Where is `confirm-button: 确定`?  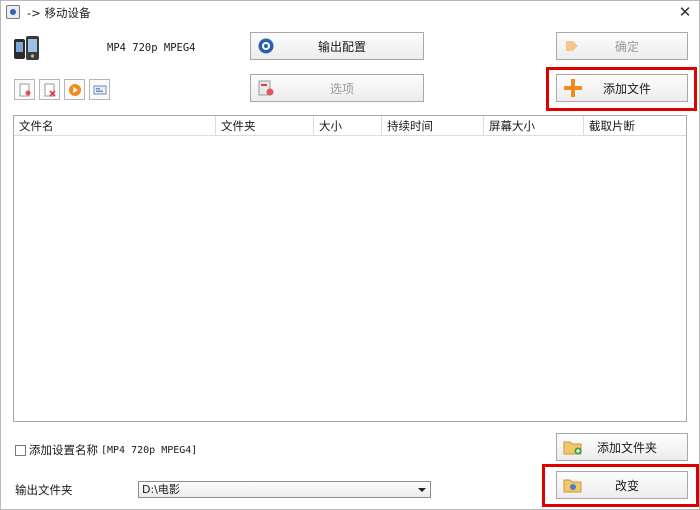
confirm-button: 确定 is located at coordinates (622, 46).